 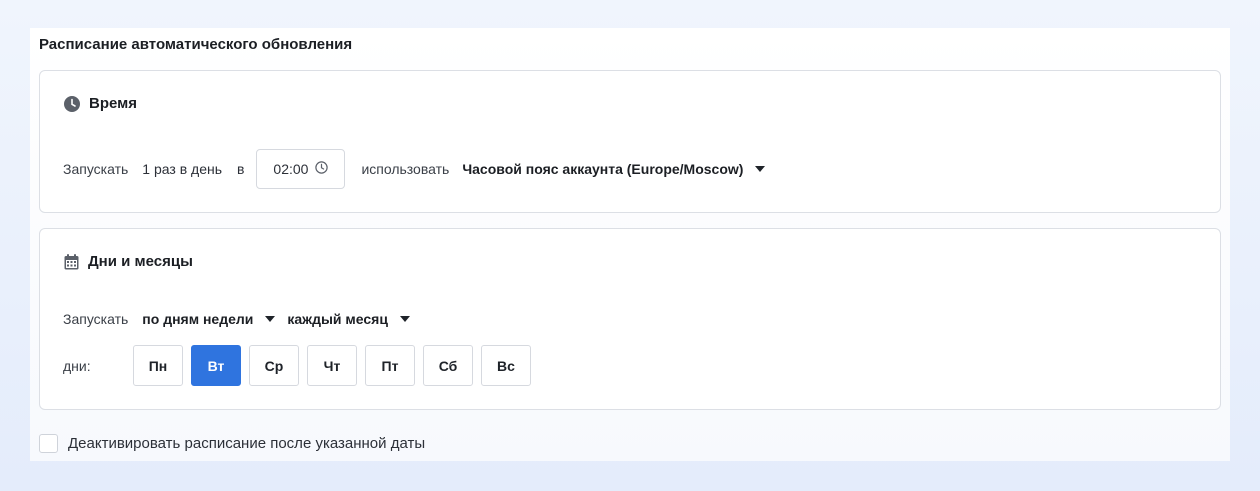 I want to click on days-card-header: Дни и месяцы, so click(x=128, y=261).